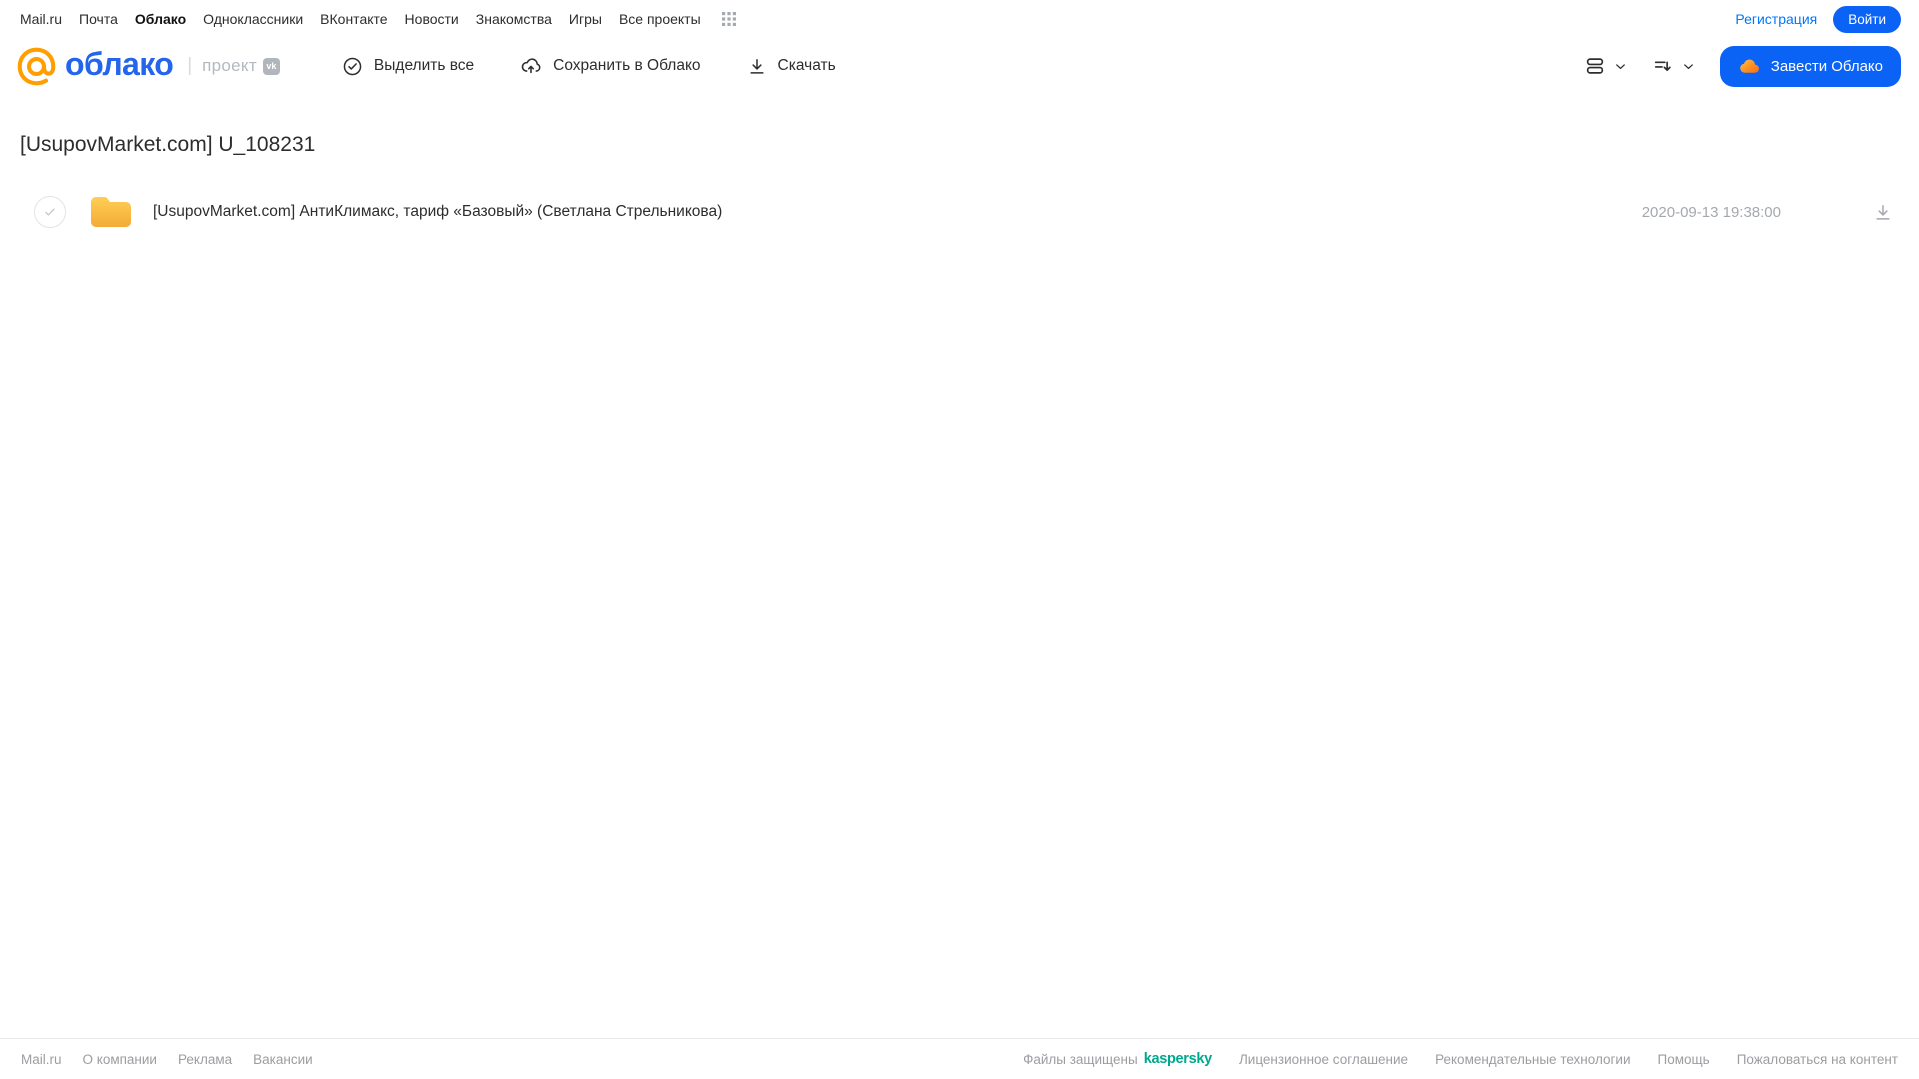  I want to click on download-button: Скачать, so click(791, 66).